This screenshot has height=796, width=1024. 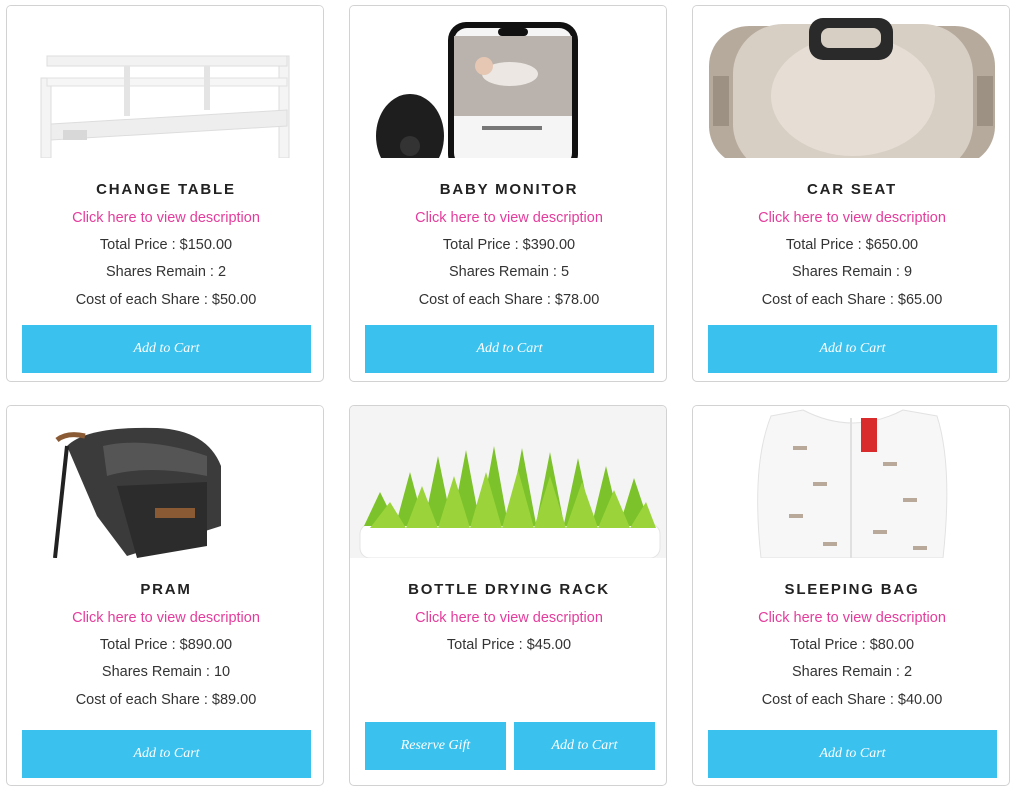 I want to click on change-table-image, so click(x=165, y=82).